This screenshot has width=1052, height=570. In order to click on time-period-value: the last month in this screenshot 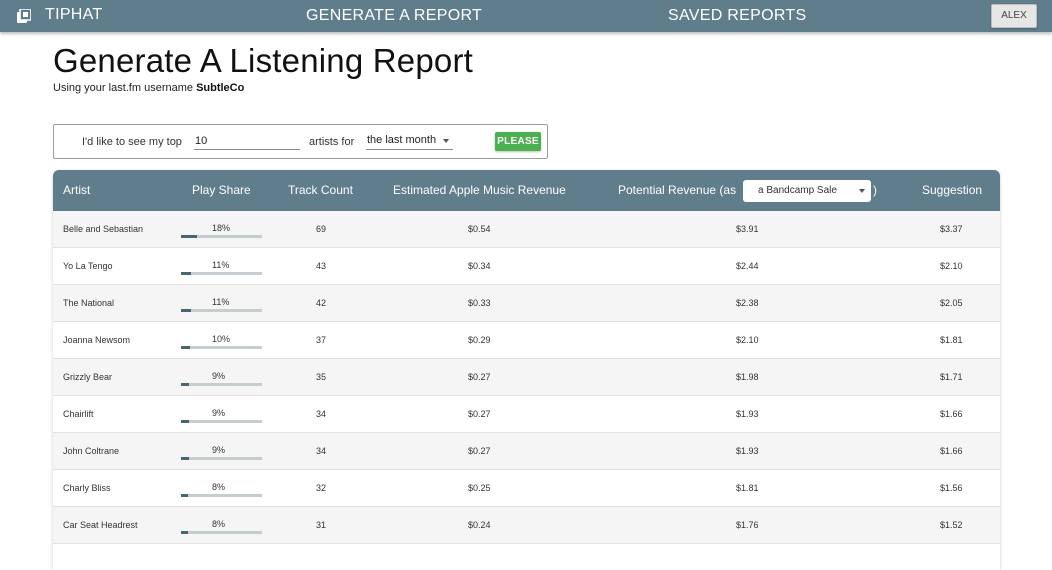, I will do `click(402, 140)`.